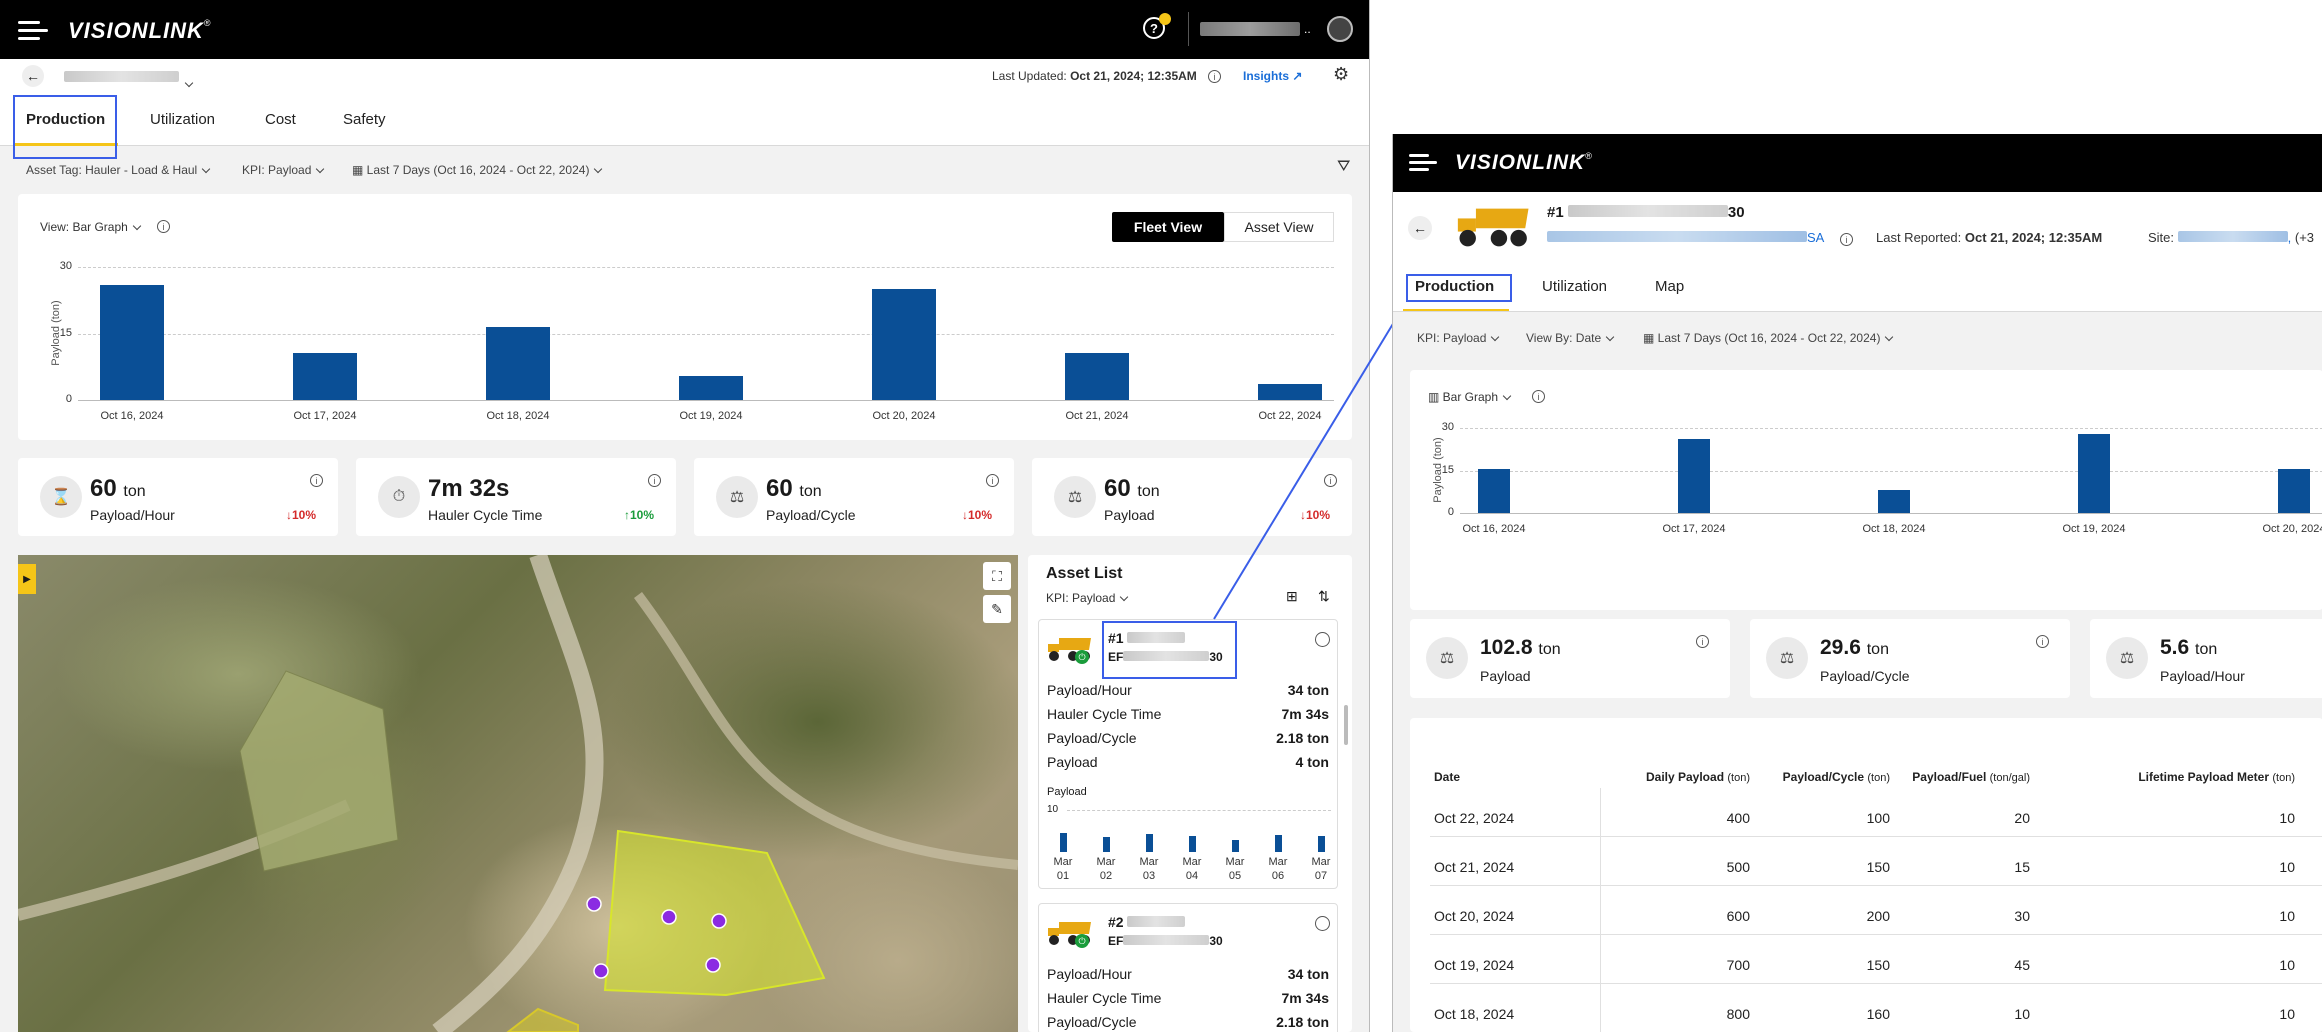 Image resolution: width=2322 pixels, height=1032 pixels. I want to click on table-cell-date: Oct 18, 2024, so click(1474, 1014).